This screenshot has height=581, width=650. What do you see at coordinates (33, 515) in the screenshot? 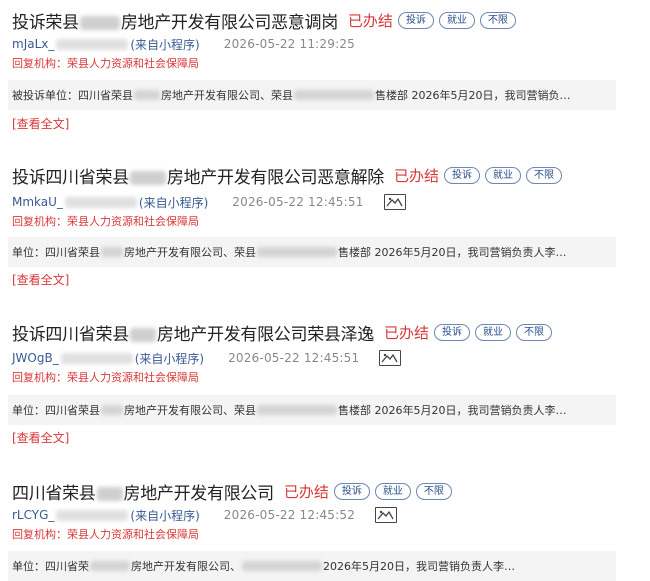
I see `user-id: rLCYG_` at bounding box center [33, 515].